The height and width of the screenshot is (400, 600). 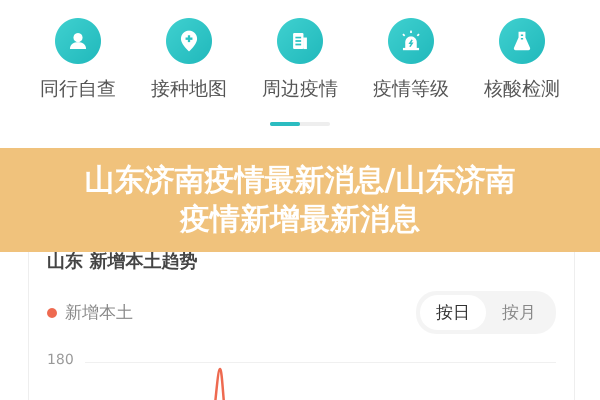 I want to click on card-title: 山东 新增本土趋势, so click(x=122, y=261).